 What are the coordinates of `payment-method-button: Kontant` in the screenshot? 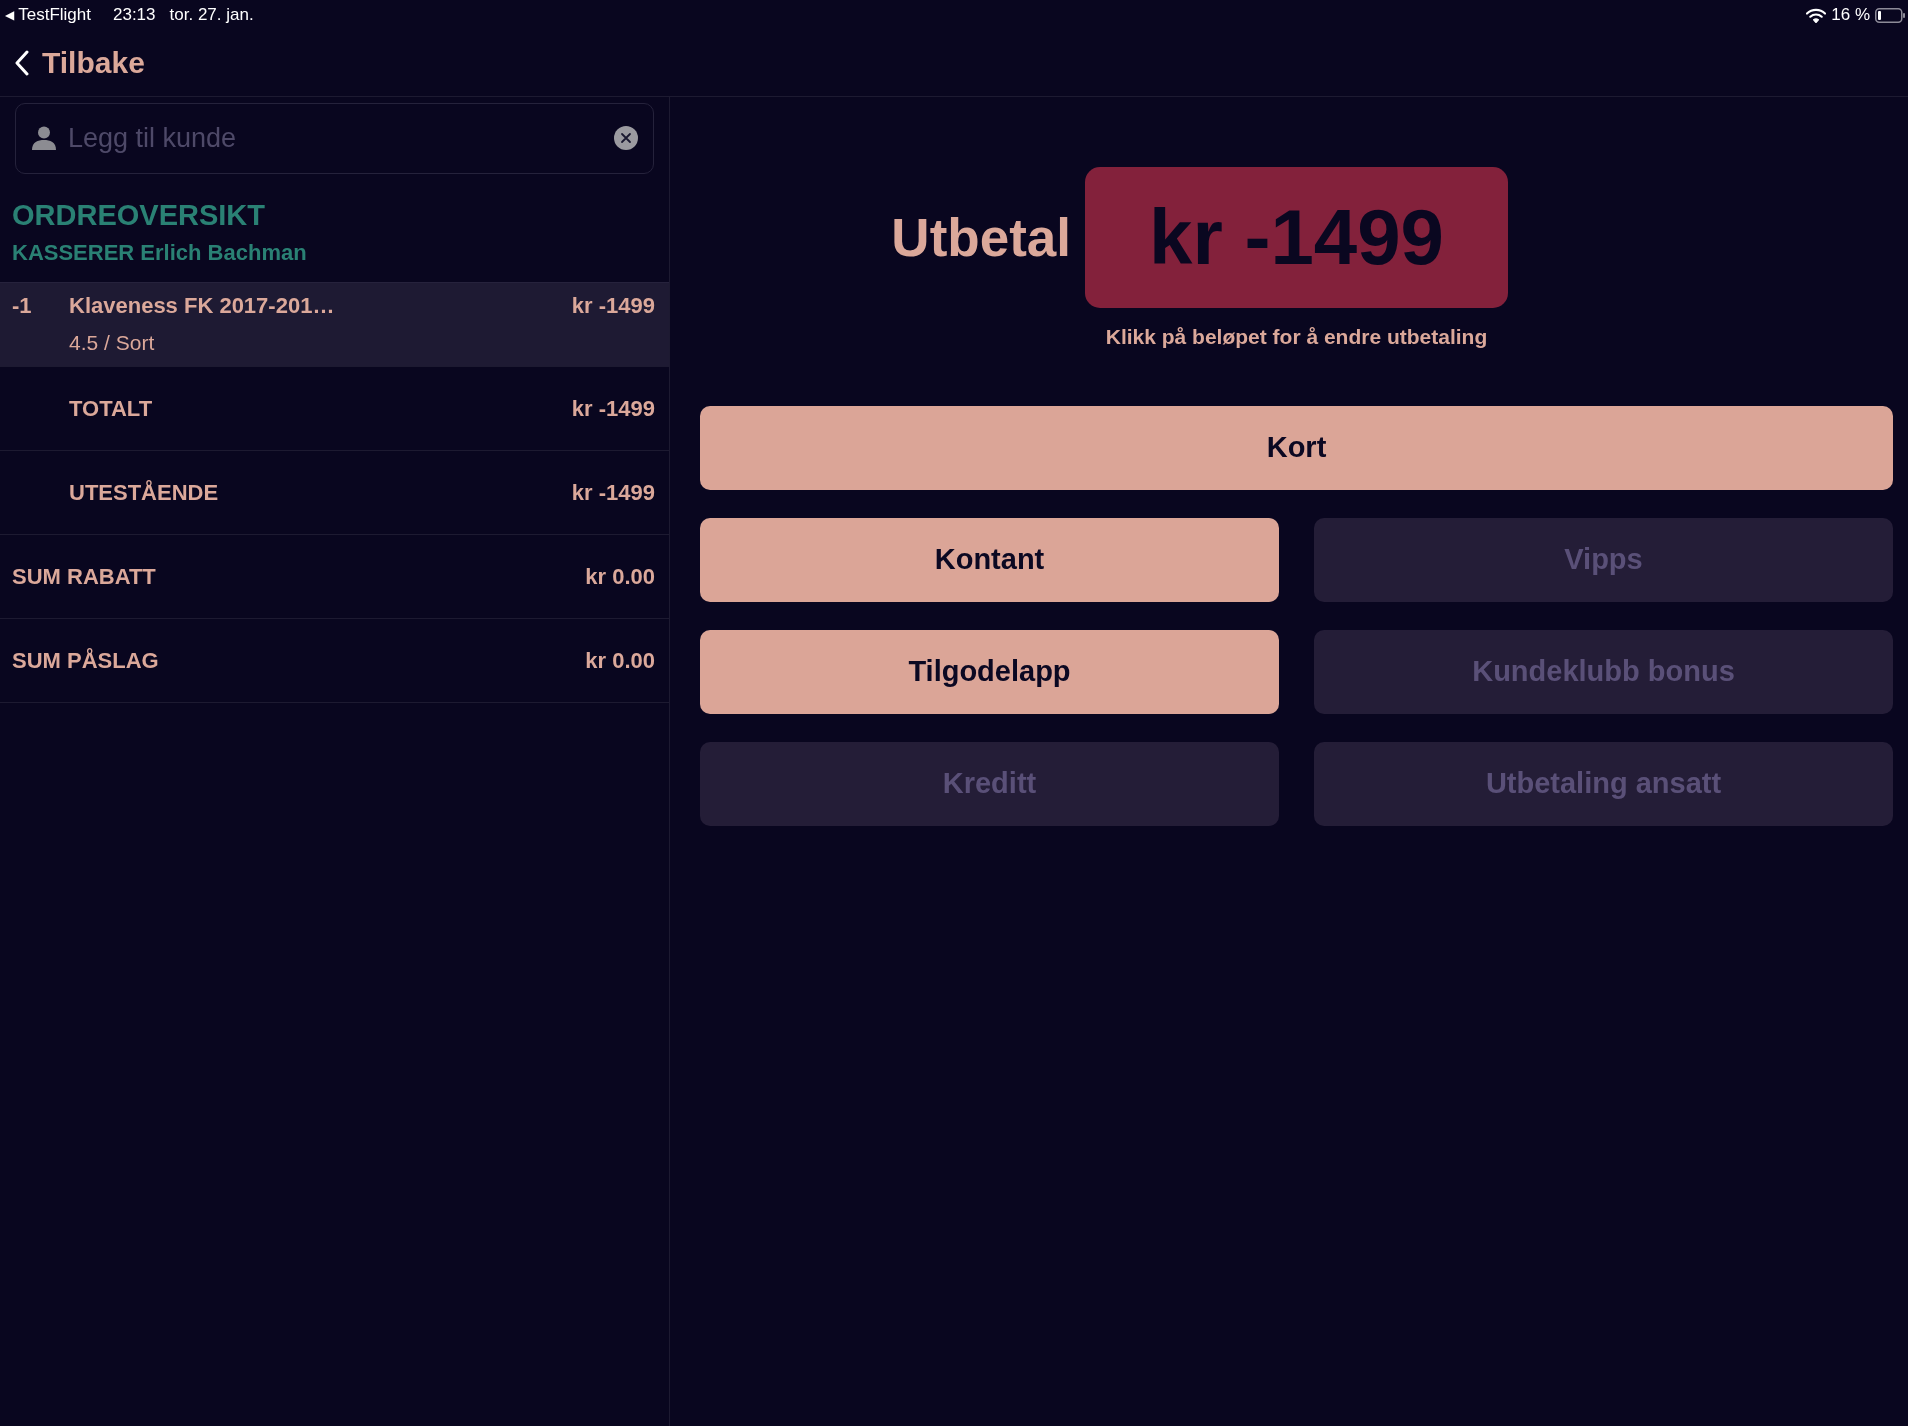 It's located at (989, 560).